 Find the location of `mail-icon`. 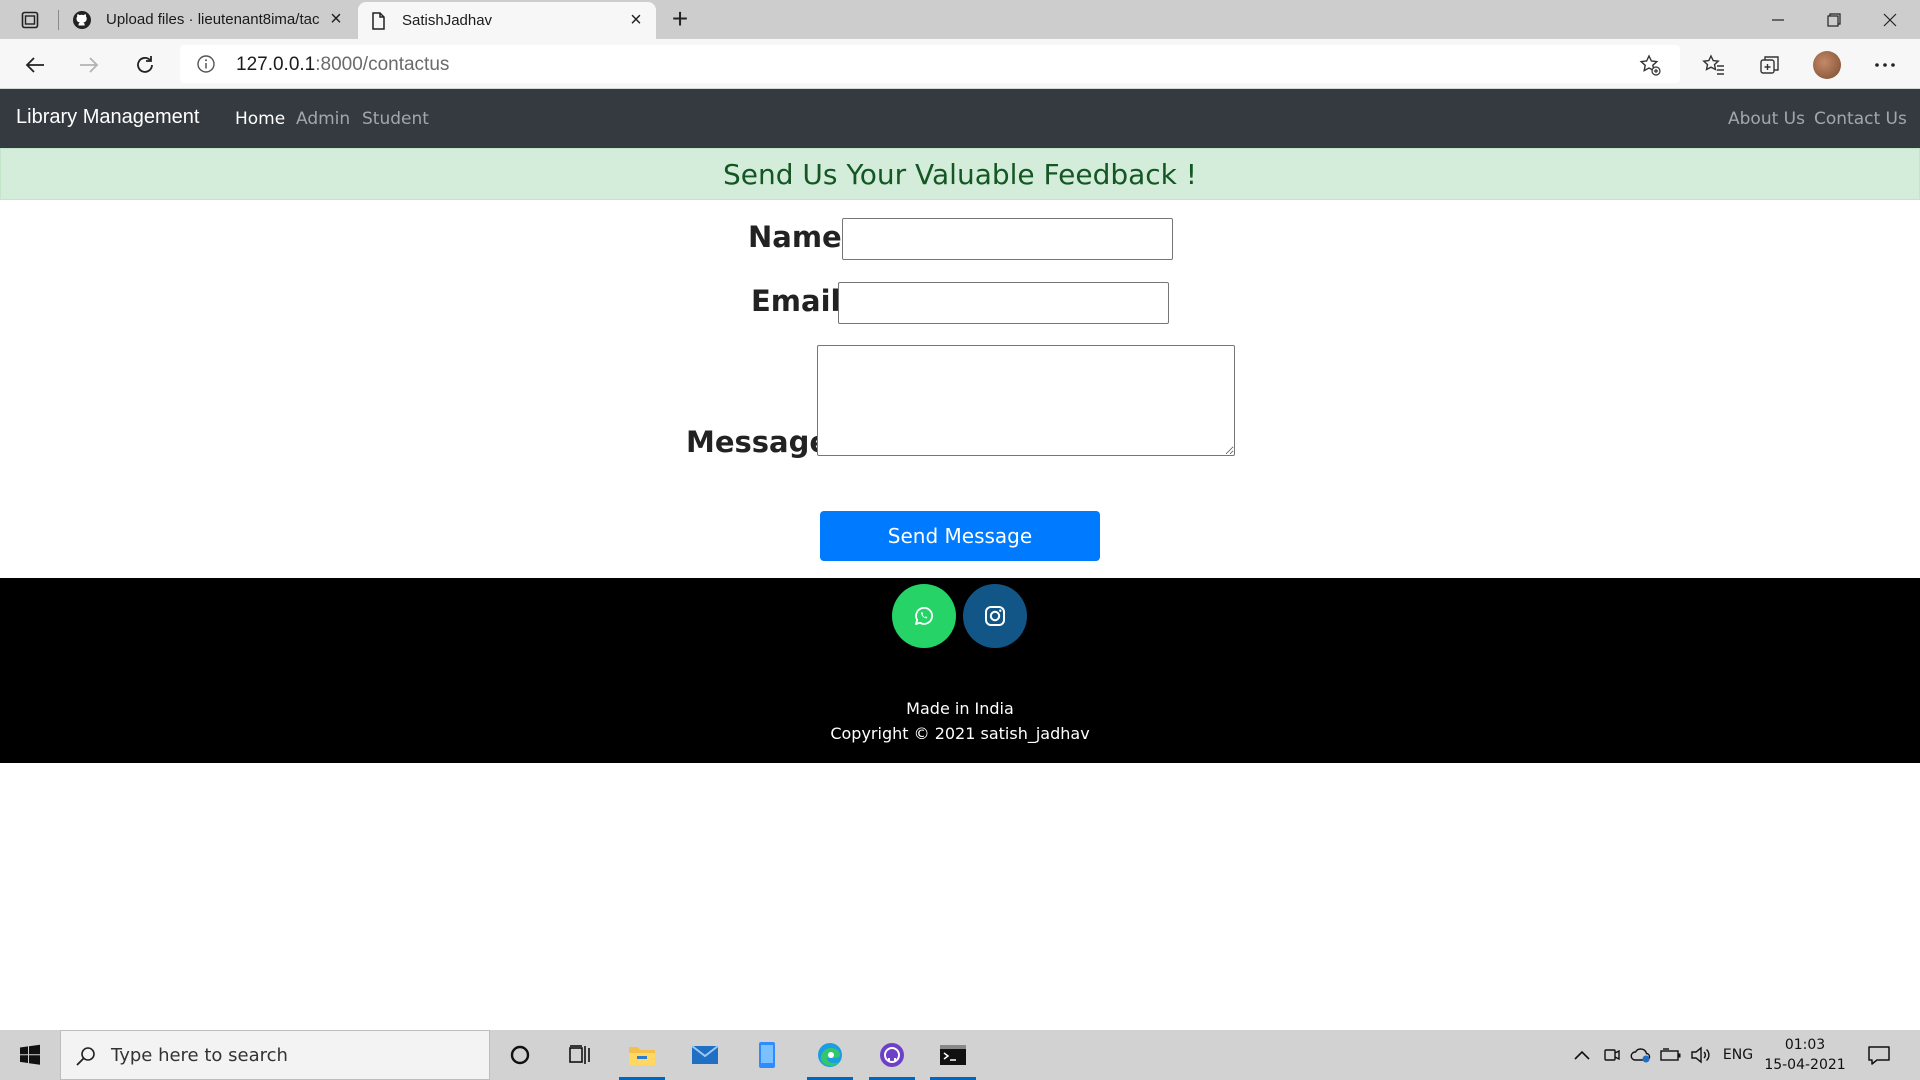

mail-icon is located at coordinates (705, 1054).